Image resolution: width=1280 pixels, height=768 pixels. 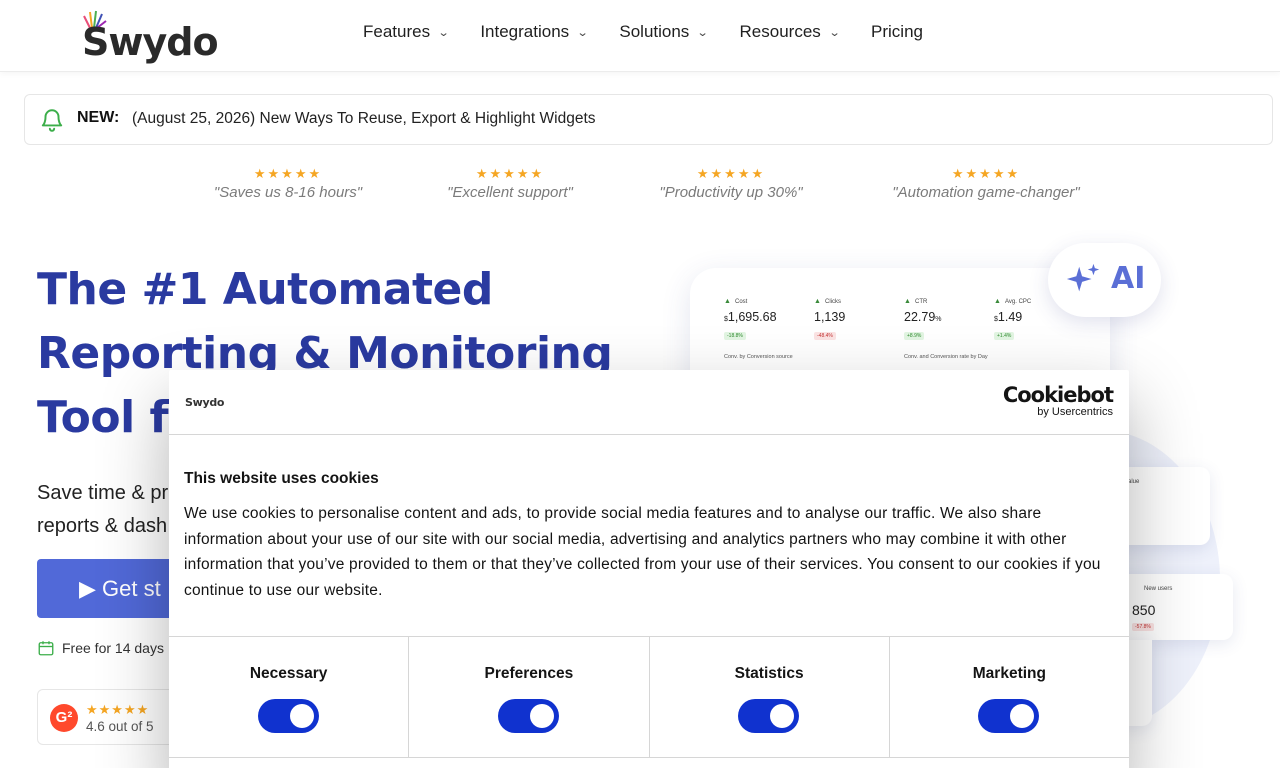 What do you see at coordinates (1004, 336) in the screenshot?
I see `kpi-delta: +1.4%` at bounding box center [1004, 336].